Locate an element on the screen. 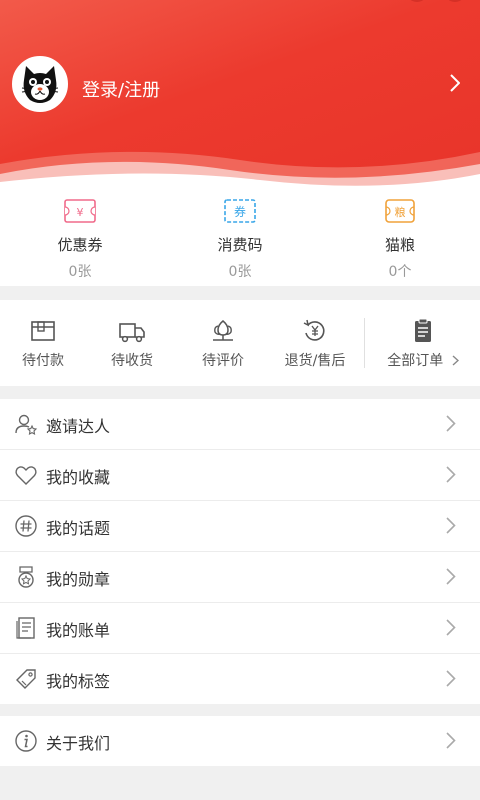 The height and width of the screenshot is (800, 480). voucher-code-icon: 券 is located at coordinates (240, 211).